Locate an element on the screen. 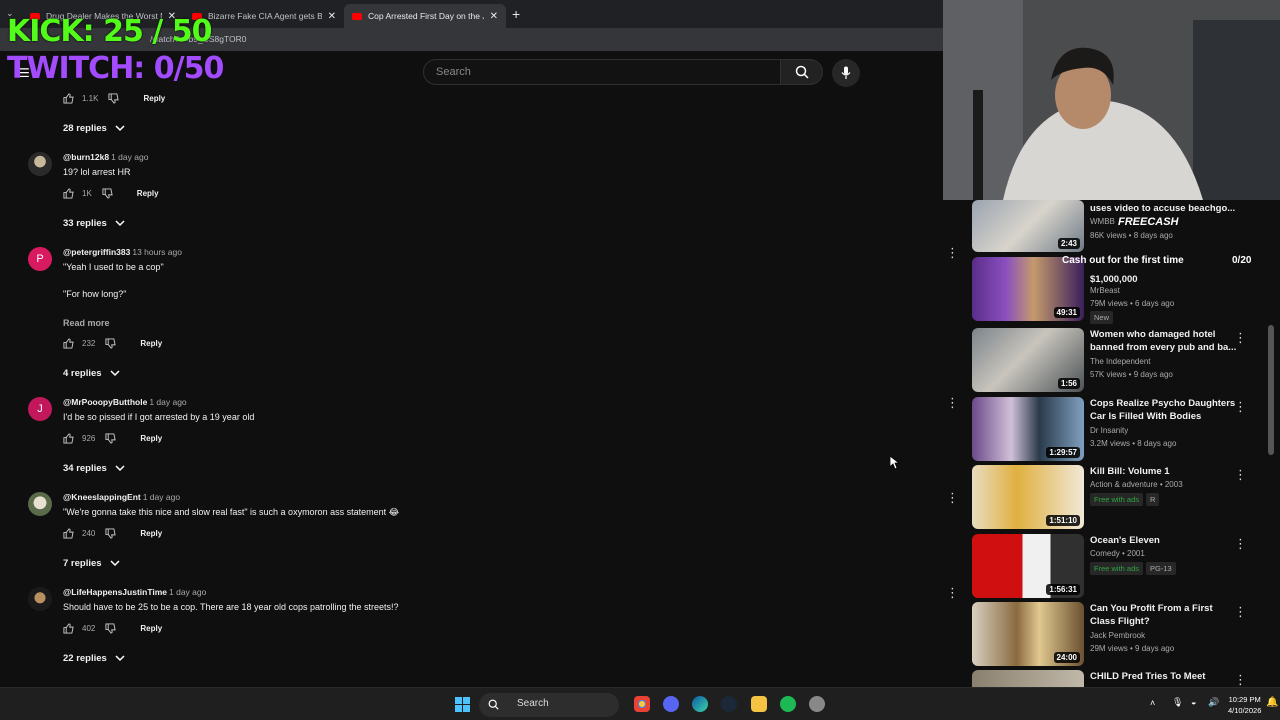 The height and width of the screenshot is (720, 1280). tray-chevron-icon: ˄ is located at coordinates (1152, 703).